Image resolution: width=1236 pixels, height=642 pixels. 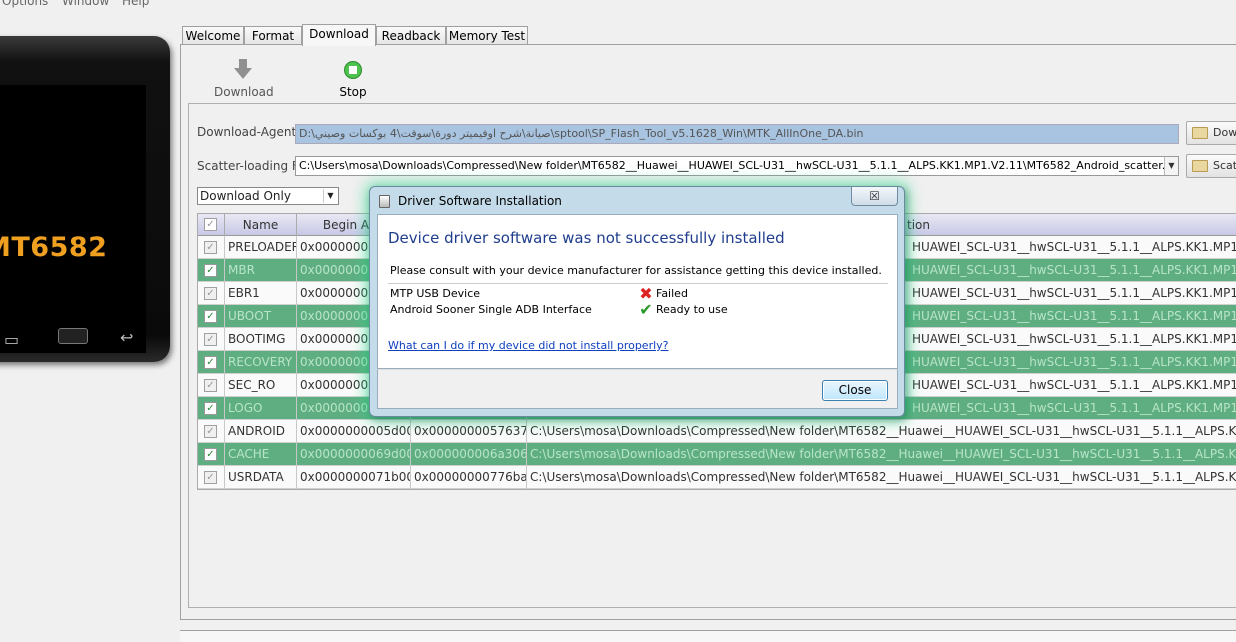 What do you see at coordinates (646, 309) in the screenshot?
I see `check-icon: ✔` at bounding box center [646, 309].